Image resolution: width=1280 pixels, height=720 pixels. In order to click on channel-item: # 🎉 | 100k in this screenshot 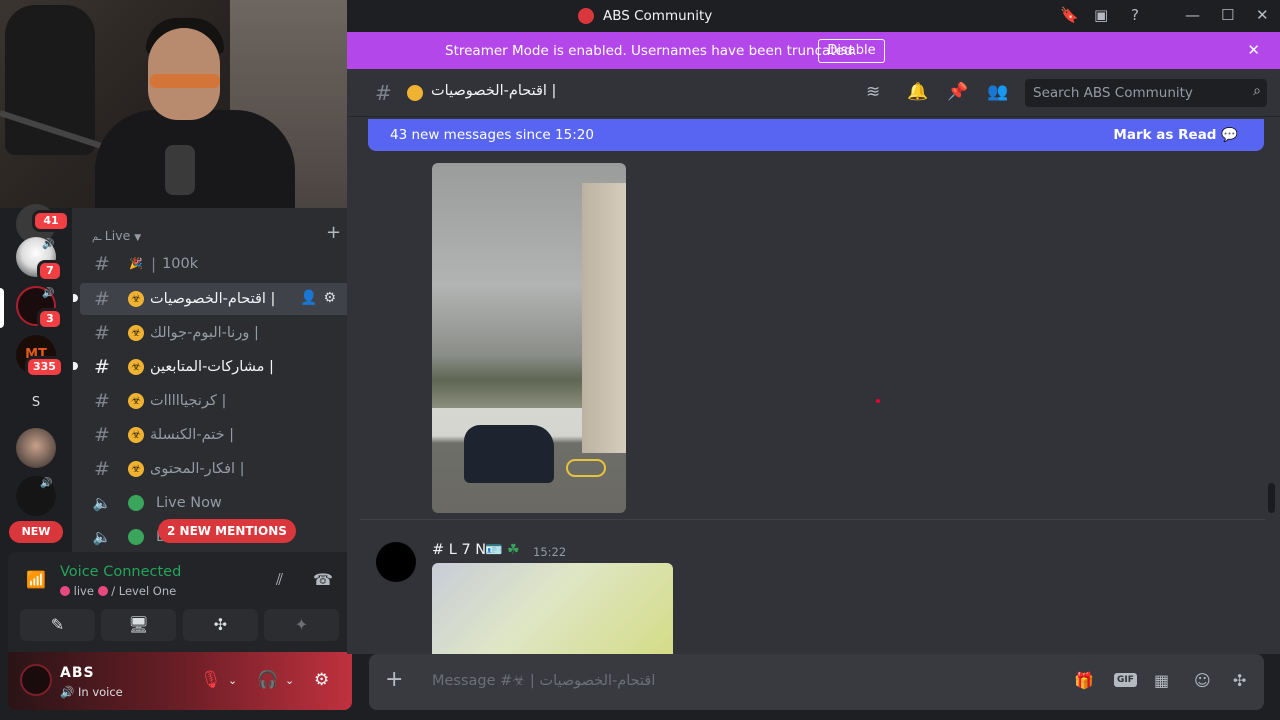, I will do `click(215, 264)`.